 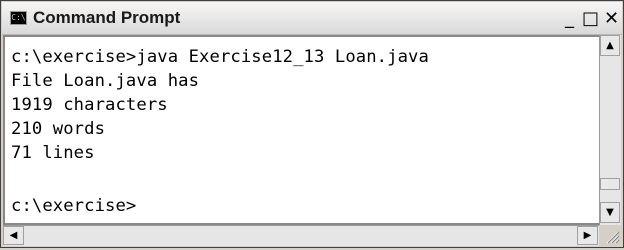 What do you see at coordinates (89, 105) in the screenshot?
I see `console-line: 1919 characters` at bounding box center [89, 105].